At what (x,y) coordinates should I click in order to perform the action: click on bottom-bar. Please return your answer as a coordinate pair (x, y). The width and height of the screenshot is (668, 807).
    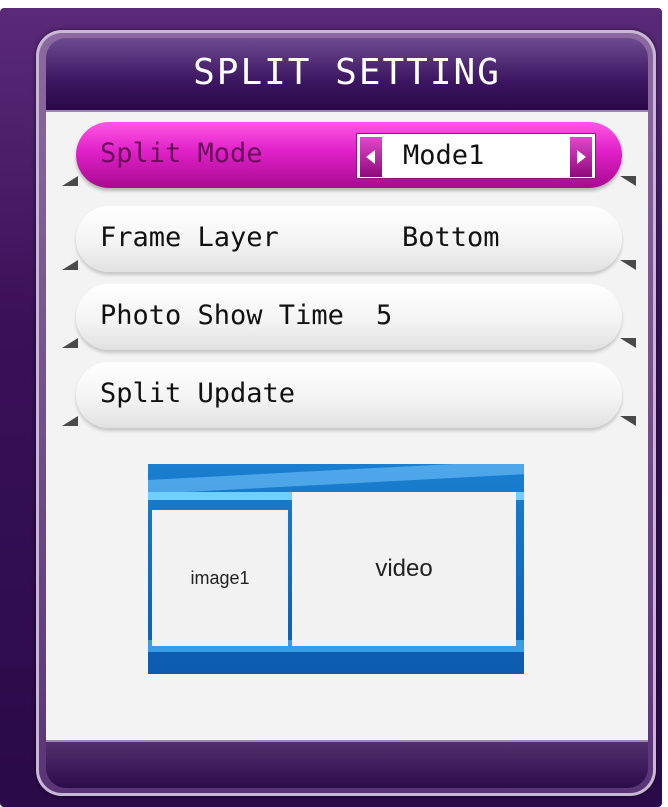
    Looking at the image, I should click on (347, 764).